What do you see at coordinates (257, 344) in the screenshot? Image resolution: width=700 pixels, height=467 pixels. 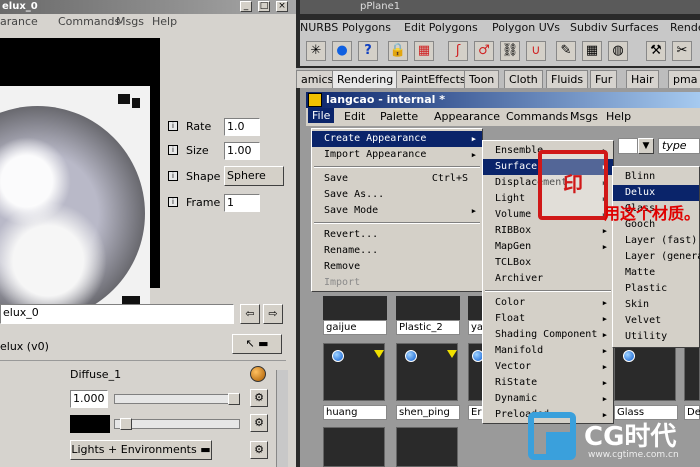 I see `shader-options-button: ↖ ▬` at bounding box center [257, 344].